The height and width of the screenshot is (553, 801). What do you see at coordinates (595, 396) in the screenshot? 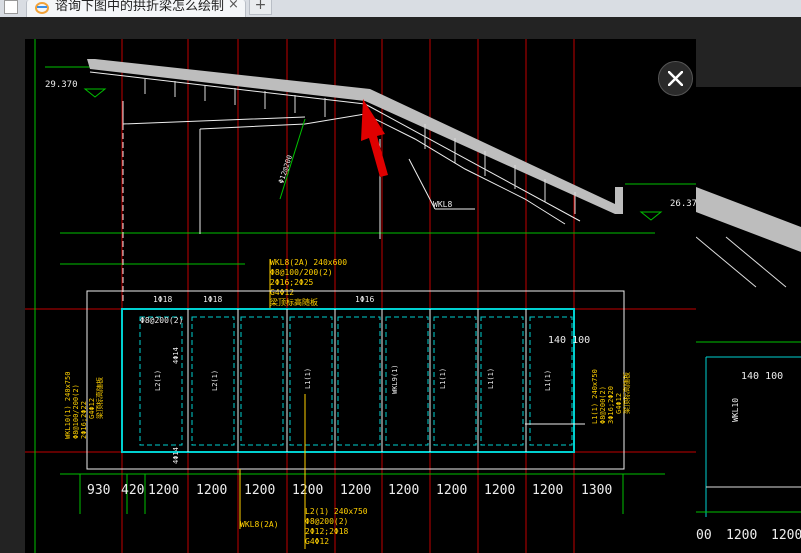
I see `svg-text: L1(1) 240x750` at bounding box center [595, 396].